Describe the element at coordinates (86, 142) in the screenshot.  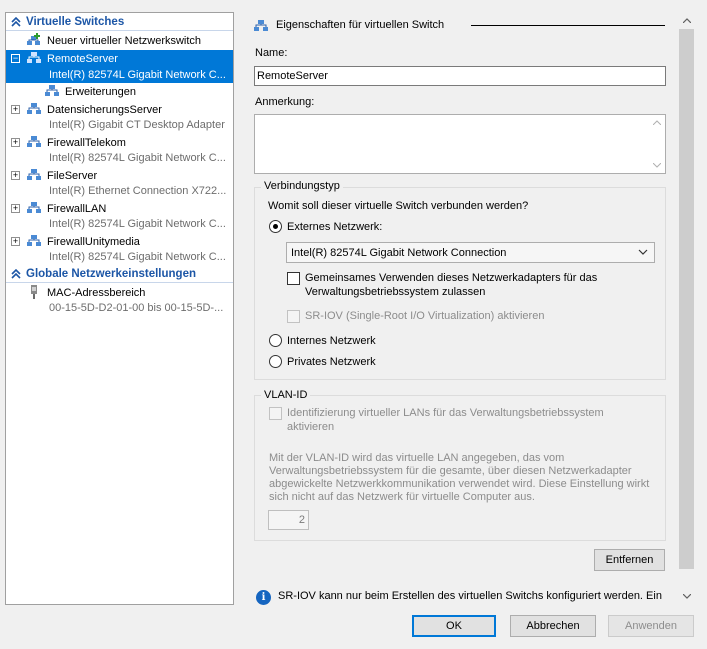
I see `switch-name: FirewallTelekom` at that location.